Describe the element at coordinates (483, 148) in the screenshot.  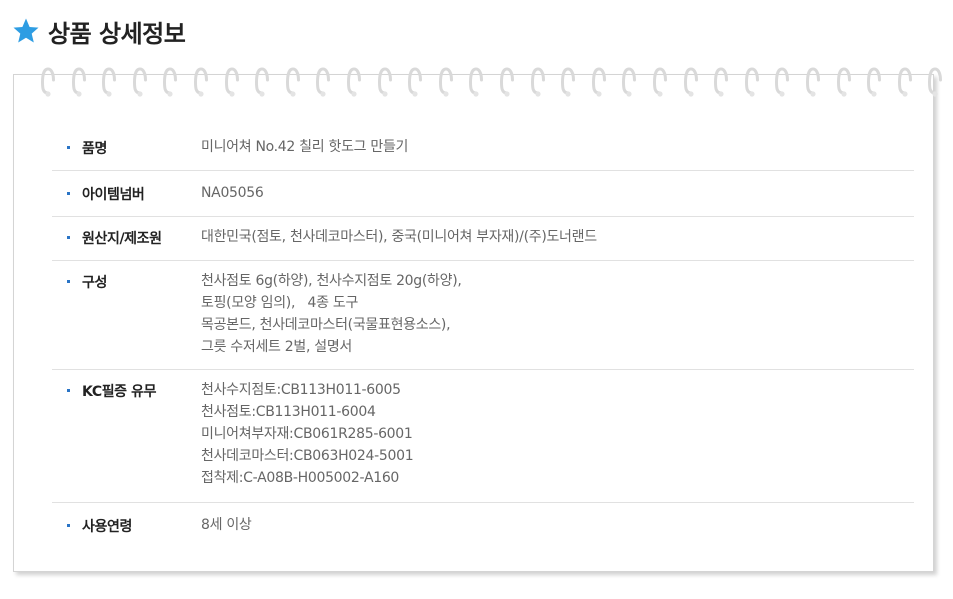
I see `table-row: 품명 미니어쳐 No.42 칠리 핫도그 만들기` at that location.